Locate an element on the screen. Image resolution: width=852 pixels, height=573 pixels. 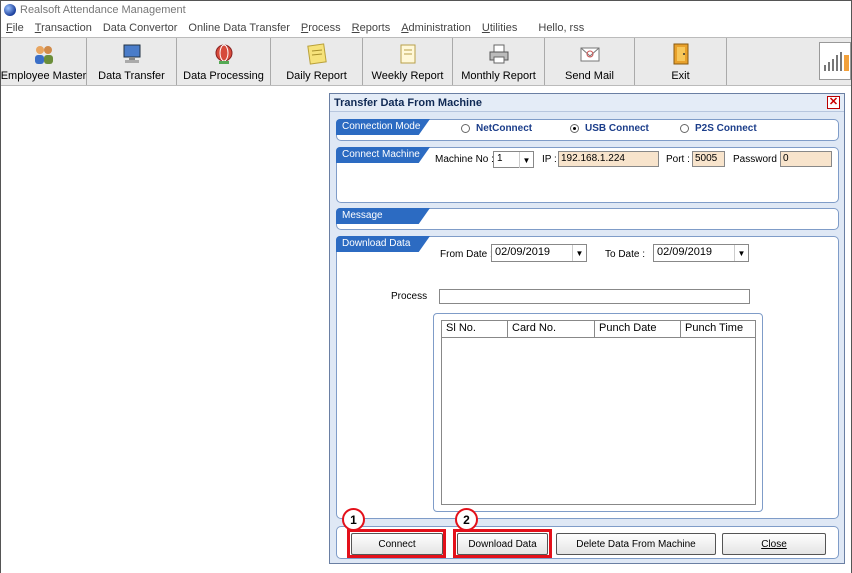
radio-usb-connect: USB Connect is located at coordinates (609, 128).